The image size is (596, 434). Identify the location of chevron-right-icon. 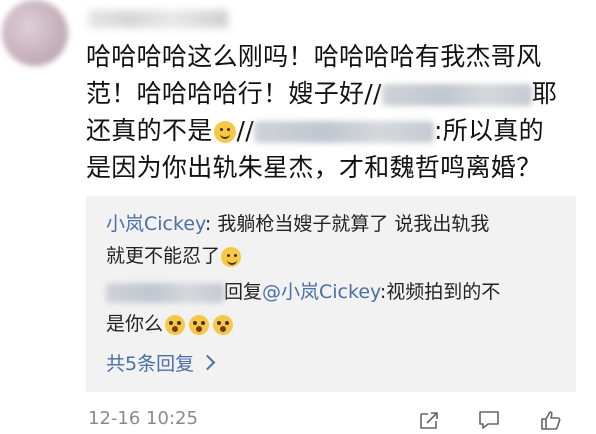
(207, 362).